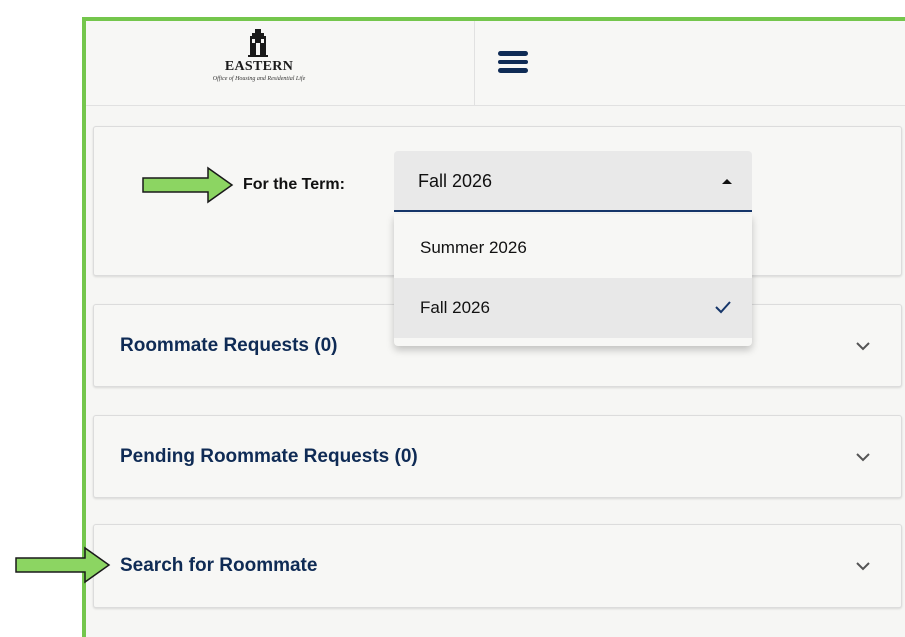 The image size is (905, 637). I want to click on term-dropdown-menu: Summer 2026 Fall 2026, so click(573, 280).